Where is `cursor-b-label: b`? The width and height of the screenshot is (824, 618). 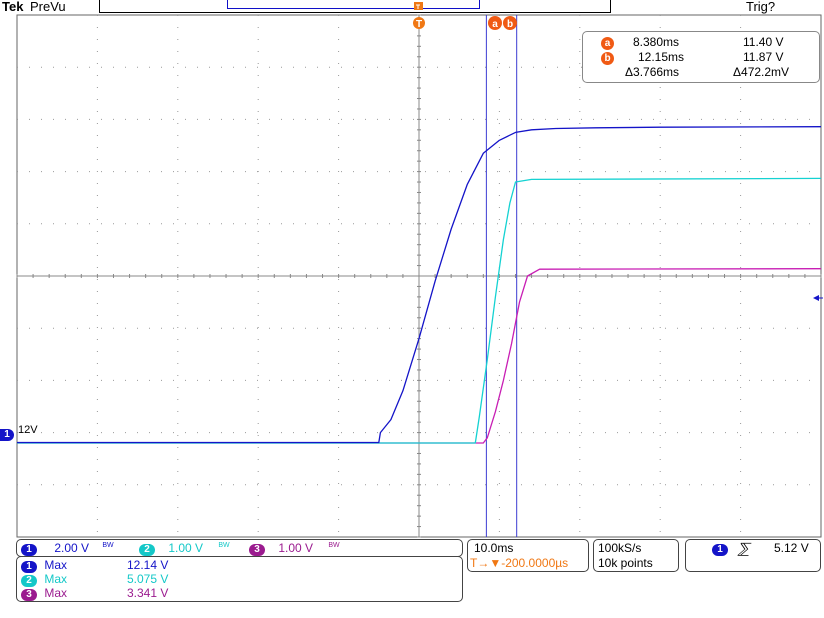 cursor-b-label: b is located at coordinates (510, 24).